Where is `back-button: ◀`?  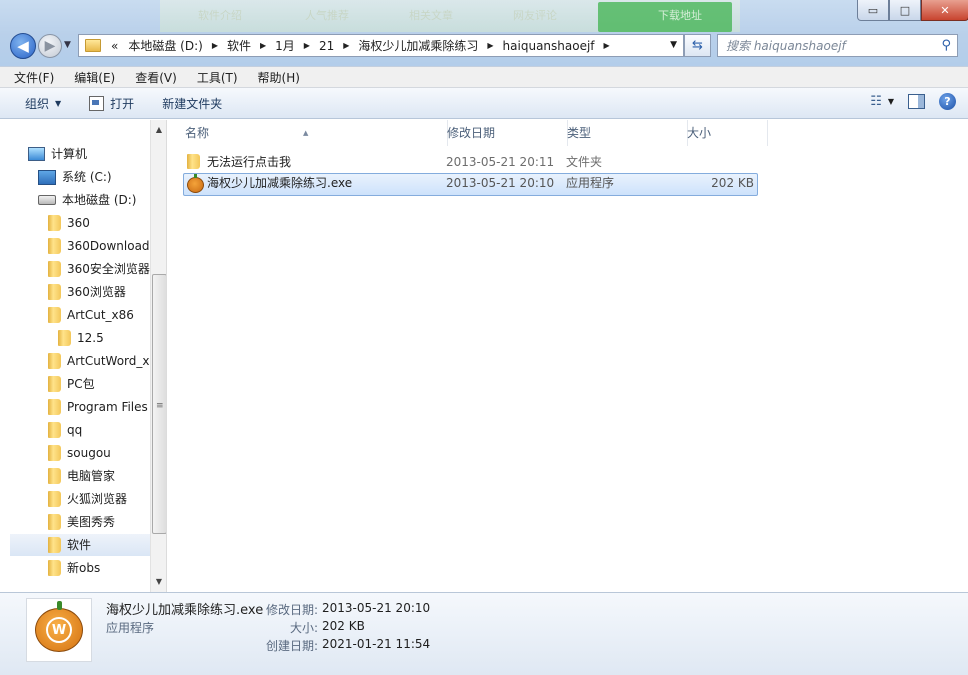 back-button: ◀ is located at coordinates (23, 46).